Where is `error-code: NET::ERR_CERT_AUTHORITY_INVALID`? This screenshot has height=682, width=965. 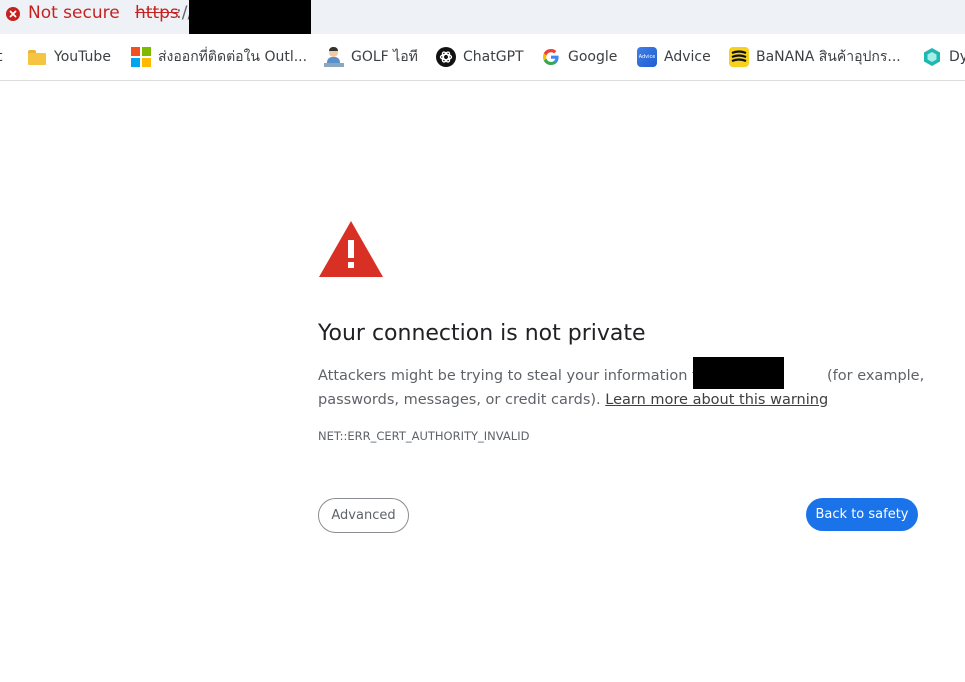
error-code: NET::ERR_CERT_AUTHORITY_INVALID is located at coordinates (424, 436).